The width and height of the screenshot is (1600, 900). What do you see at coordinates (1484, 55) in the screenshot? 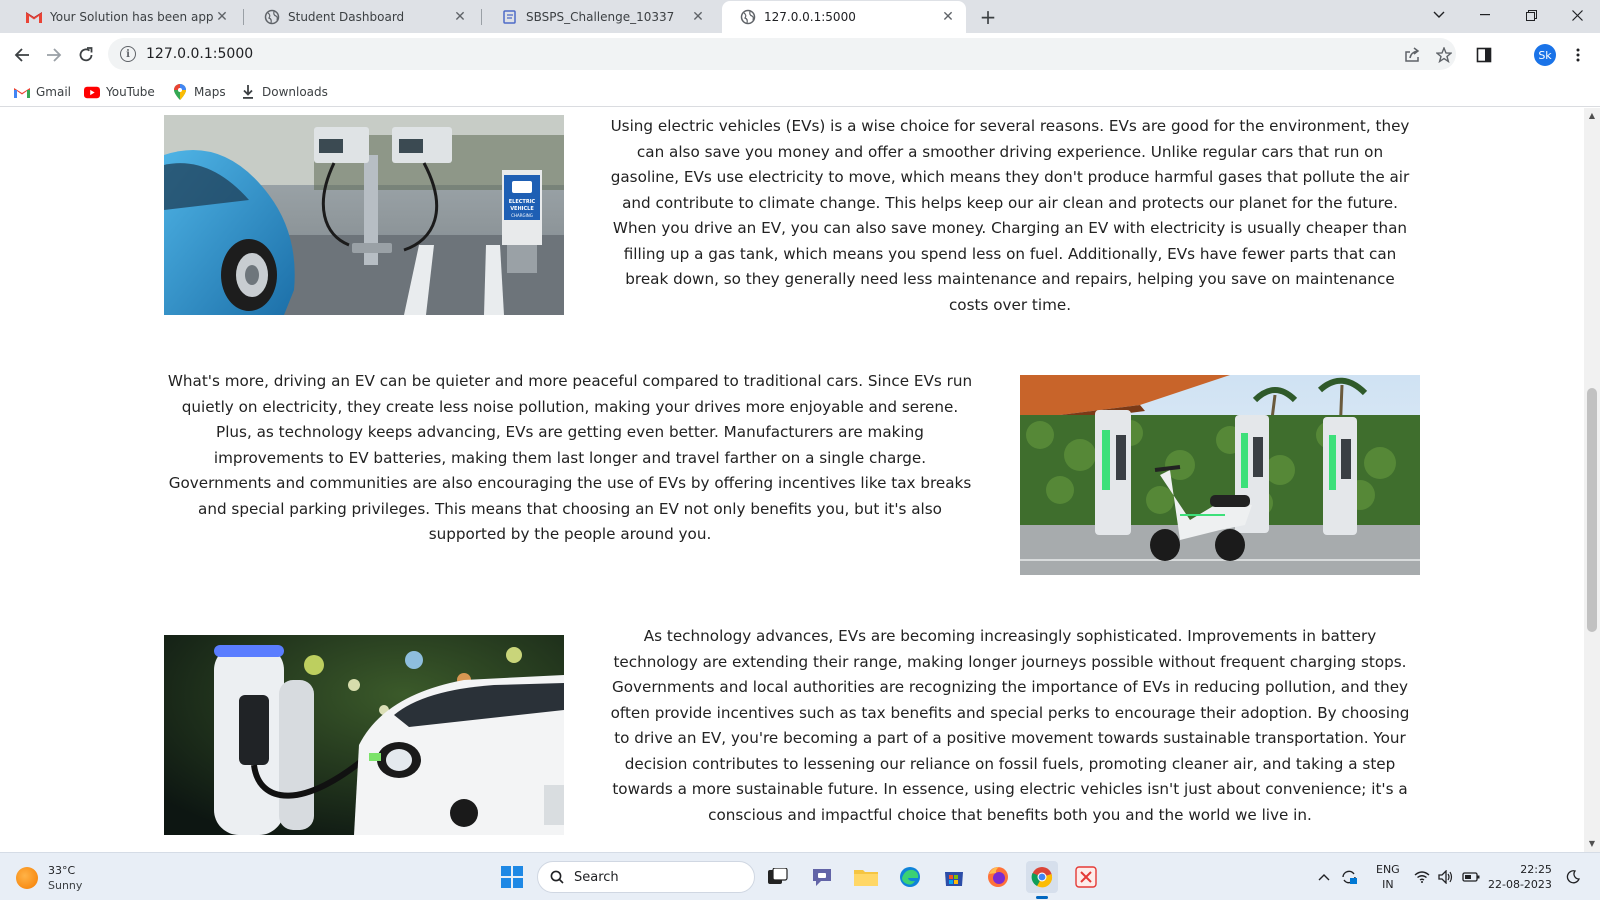
I see `side-panel-icon` at bounding box center [1484, 55].